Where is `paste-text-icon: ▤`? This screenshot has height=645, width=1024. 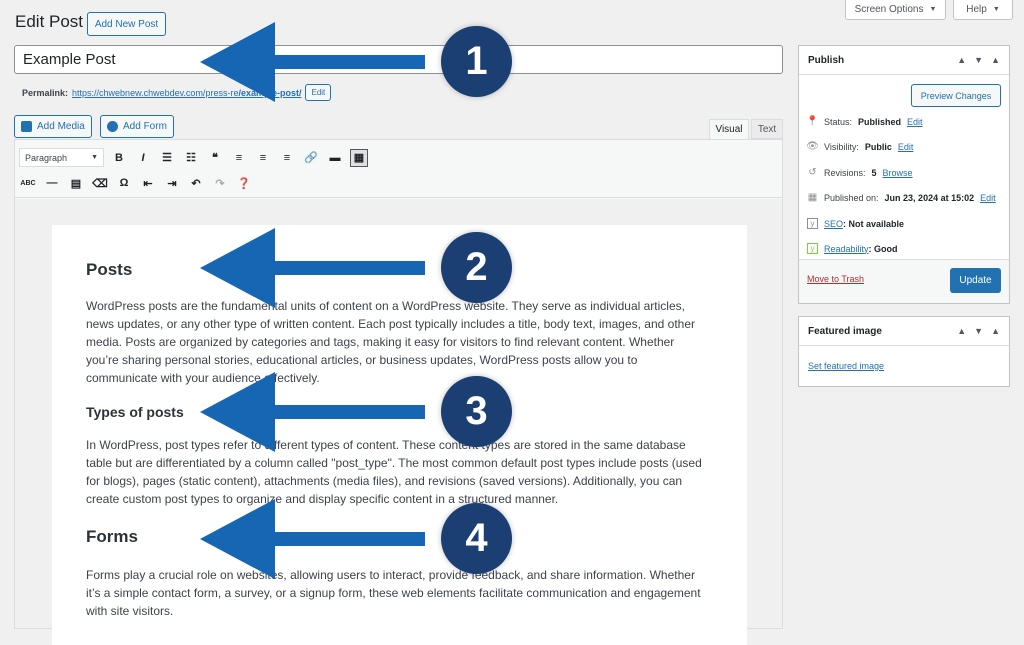
paste-text-icon: ▤ is located at coordinates (76, 183).